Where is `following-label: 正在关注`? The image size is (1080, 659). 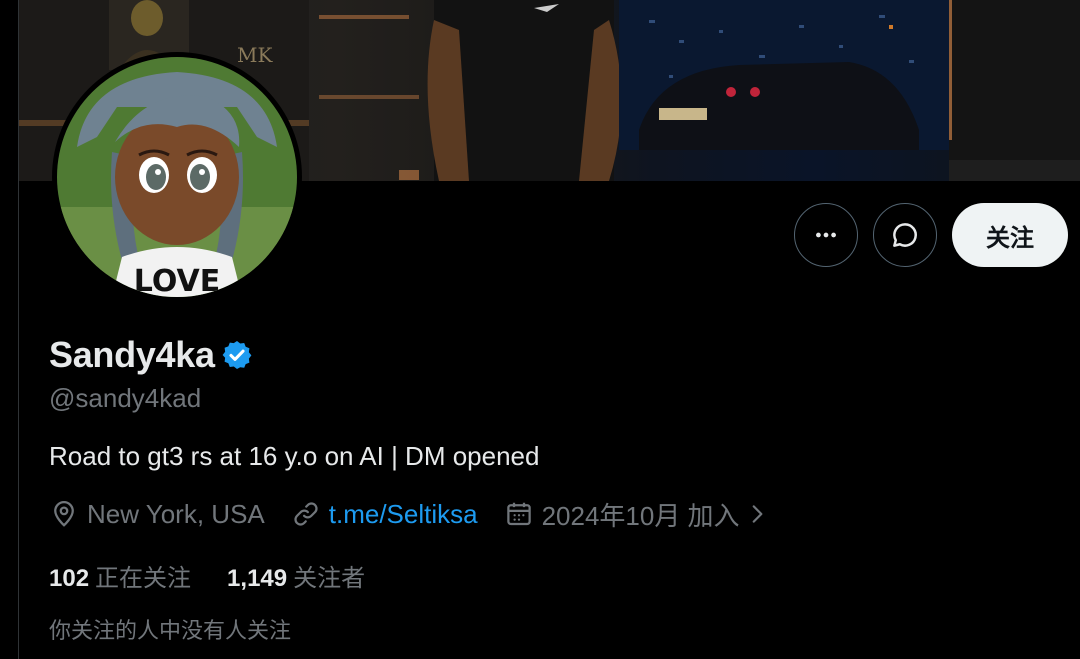 following-label: 正在关注 is located at coordinates (143, 578).